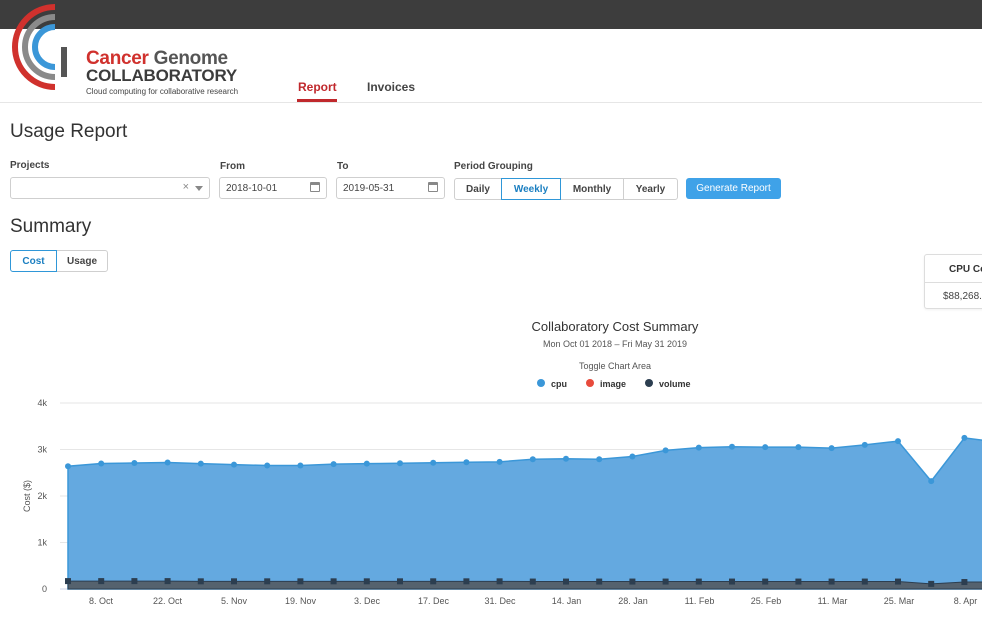  Describe the element at coordinates (633, 601) in the screenshot. I see `x-tick-label: 28. Jan` at that location.